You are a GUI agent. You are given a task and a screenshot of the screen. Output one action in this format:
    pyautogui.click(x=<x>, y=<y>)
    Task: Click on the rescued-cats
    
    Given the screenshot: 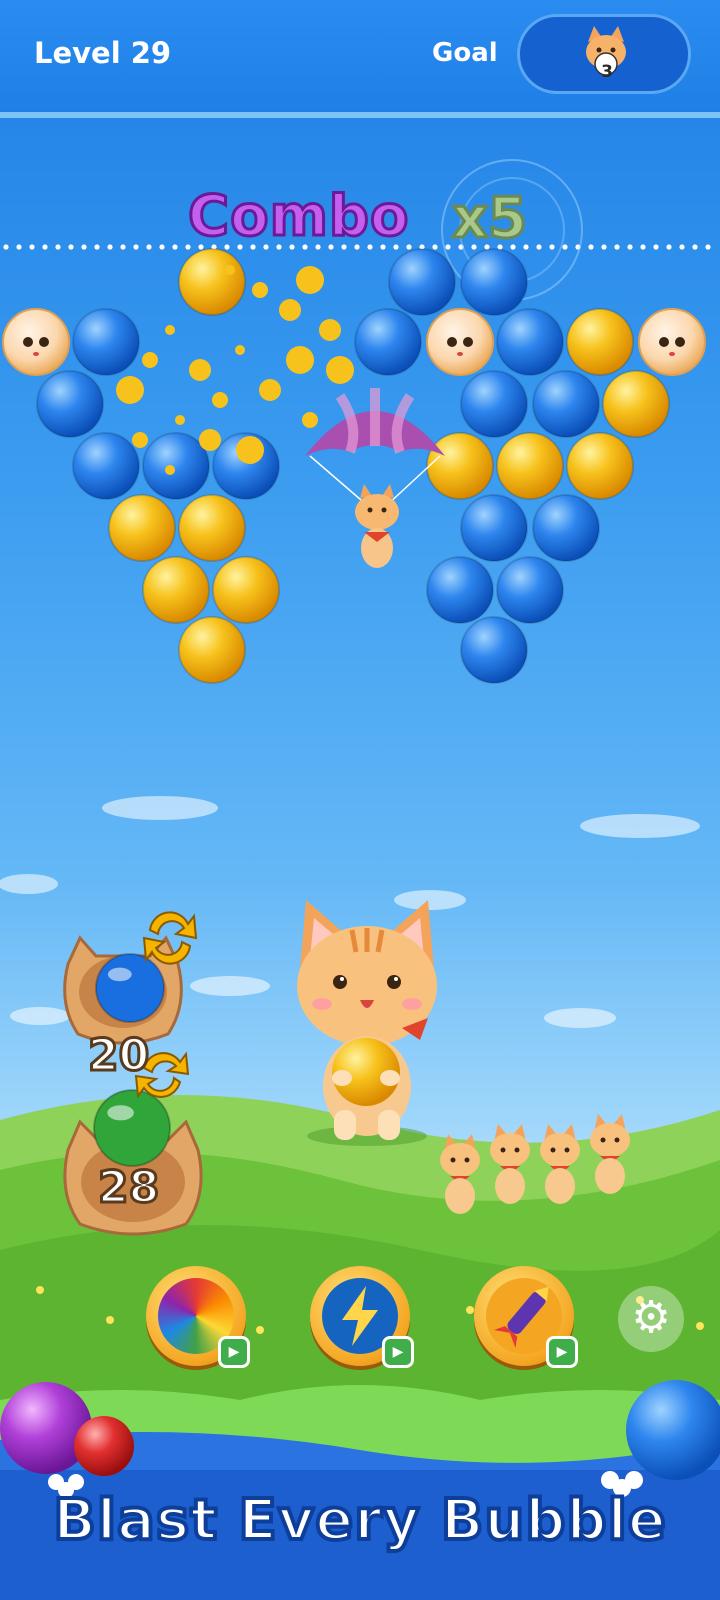 What is the action you would take?
    pyautogui.click(x=535, y=1164)
    